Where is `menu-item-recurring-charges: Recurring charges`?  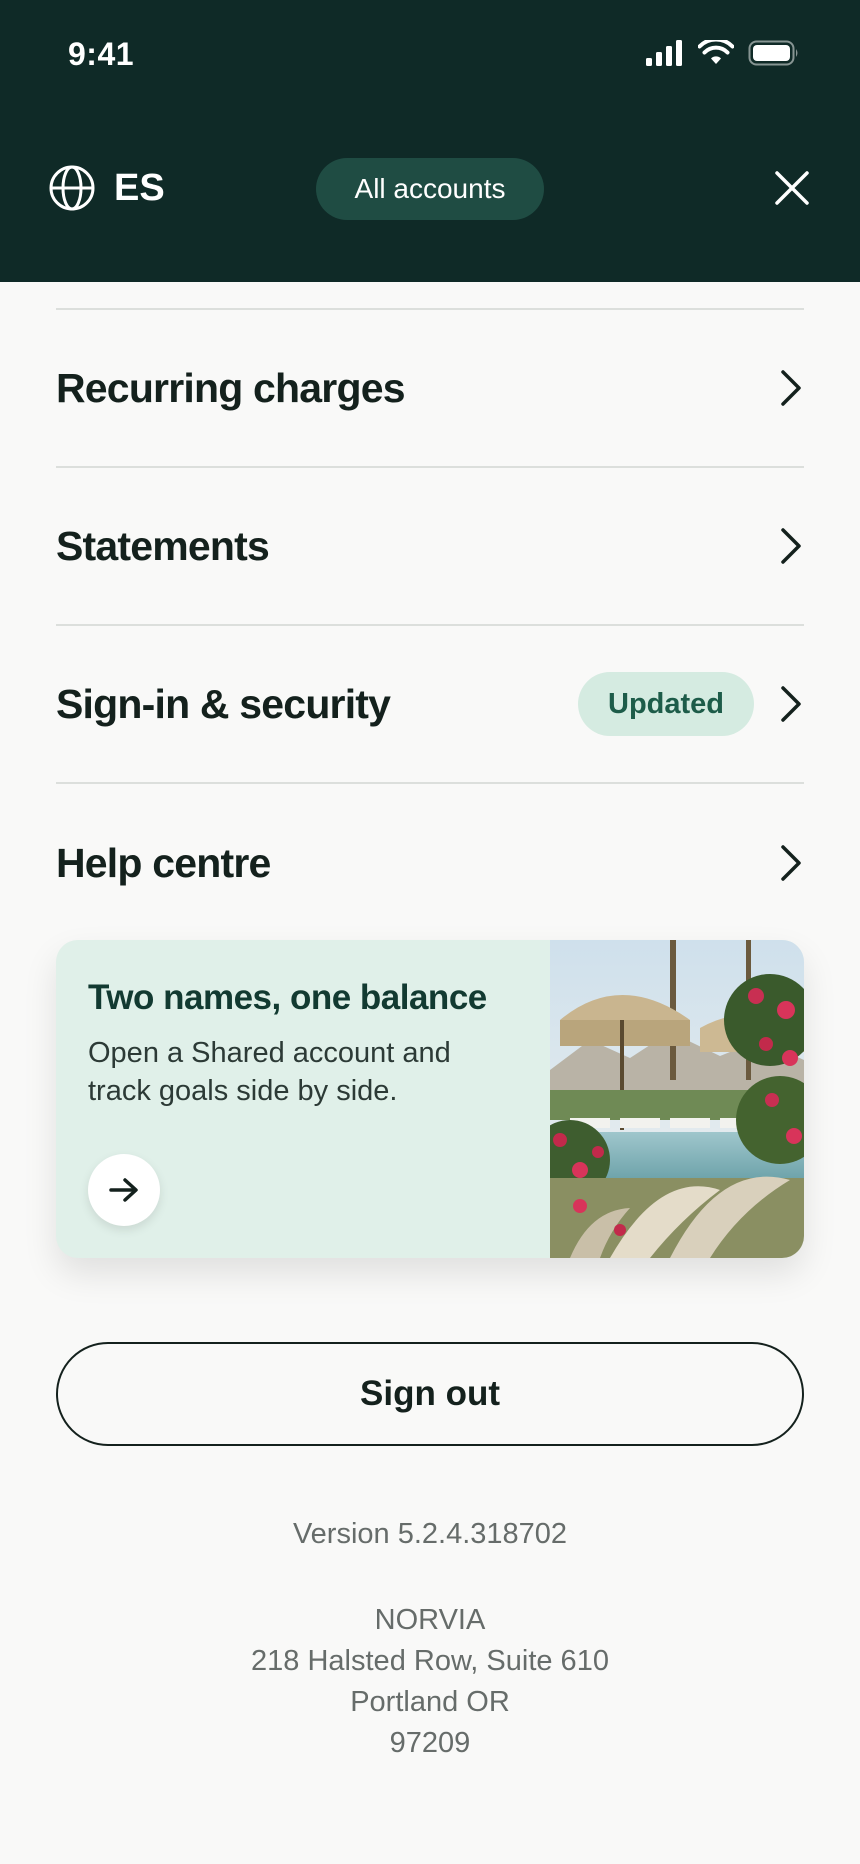 menu-item-recurring-charges: Recurring charges is located at coordinates (430, 389).